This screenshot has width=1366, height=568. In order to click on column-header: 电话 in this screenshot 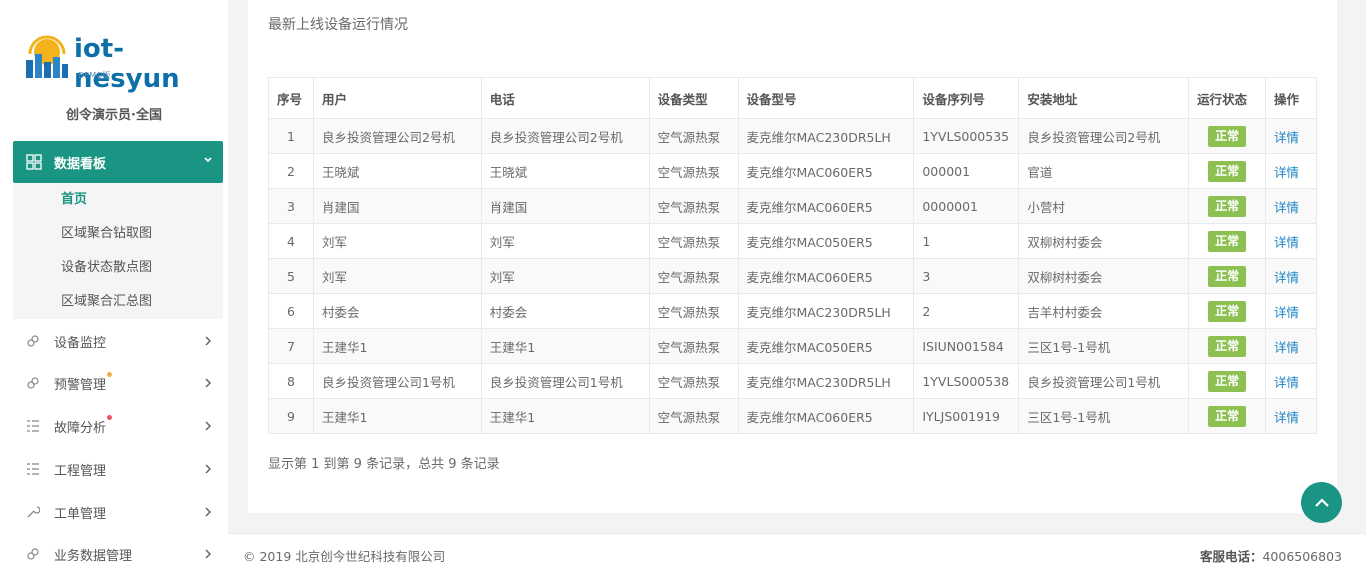, I will do `click(565, 98)`.